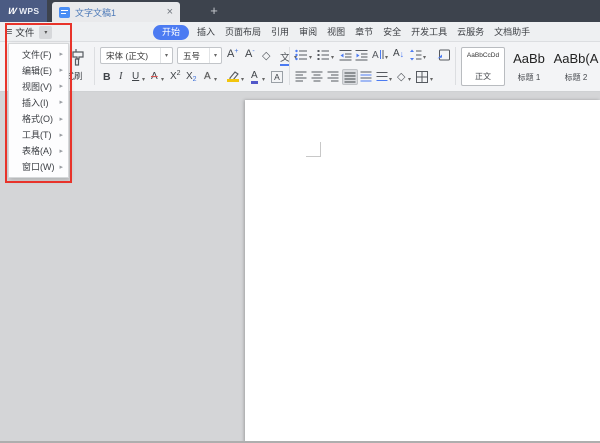  Describe the element at coordinates (29, 11) in the screenshot. I see `wps-logo-text: WPS` at that location.